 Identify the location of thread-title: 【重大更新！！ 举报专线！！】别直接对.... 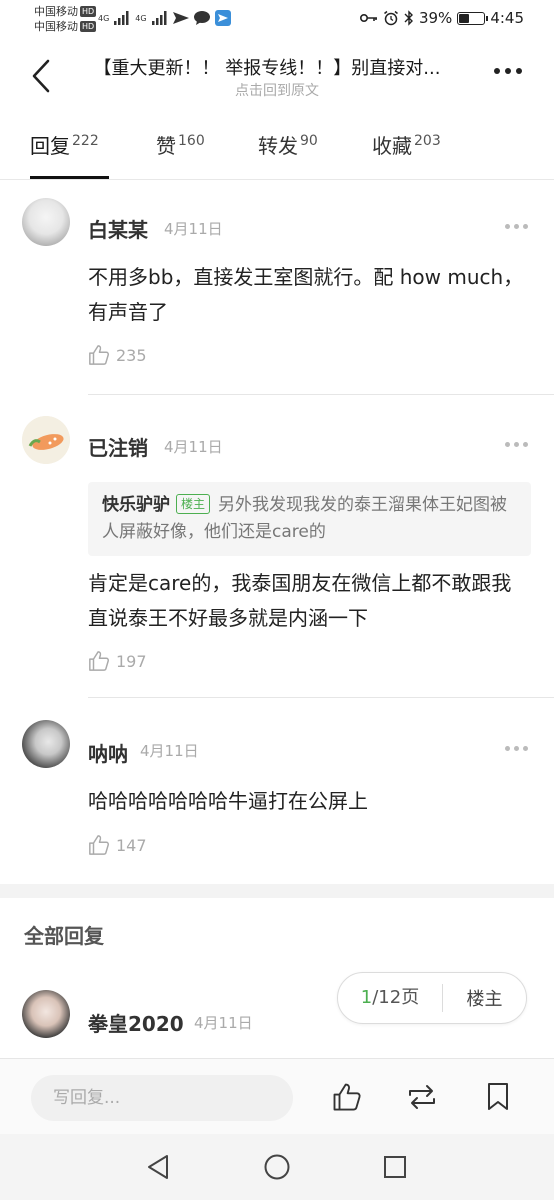
(267, 67).